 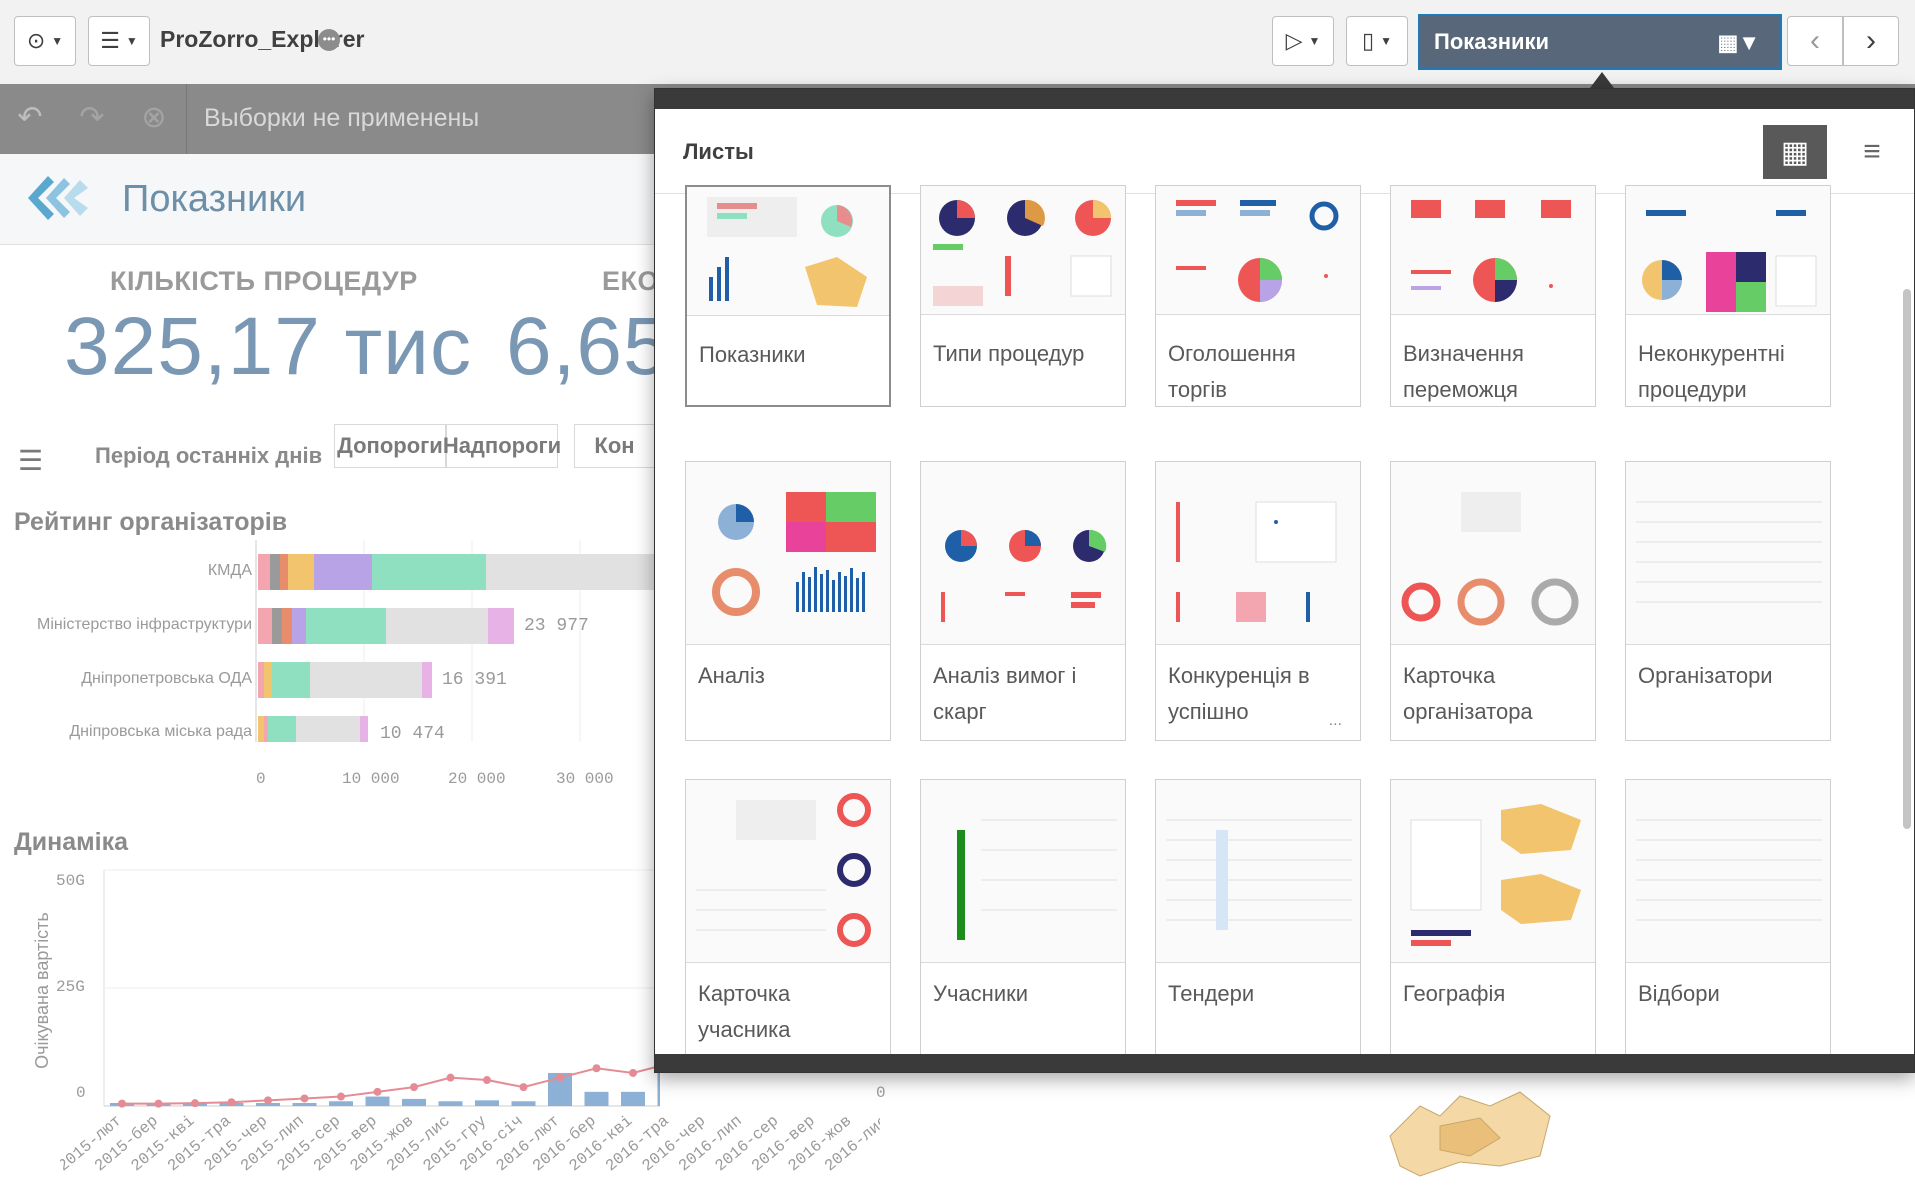 What do you see at coordinates (477, 779) in the screenshot?
I see `ranking-x-tick: 20 000` at bounding box center [477, 779].